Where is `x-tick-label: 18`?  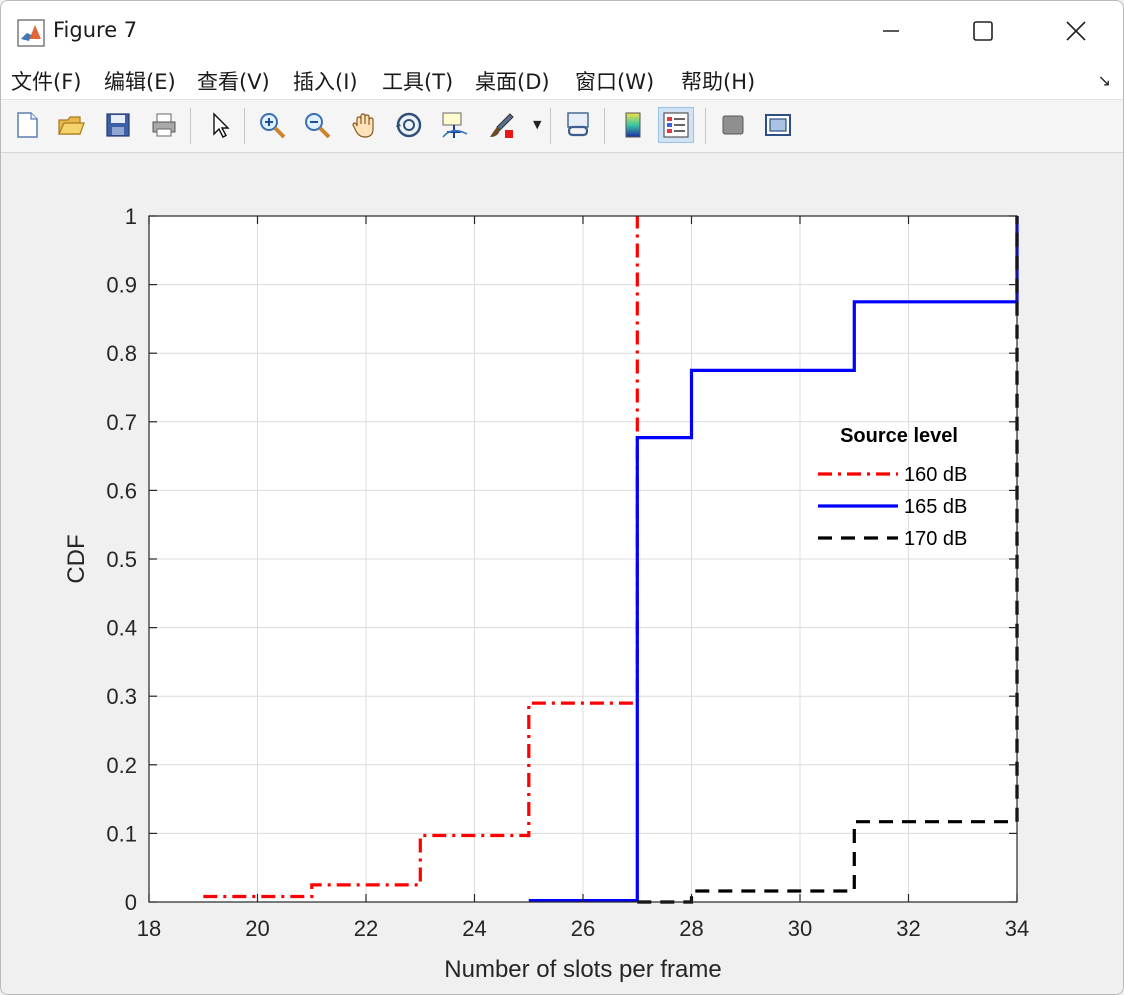 x-tick-label: 18 is located at coordinates (149, 928).